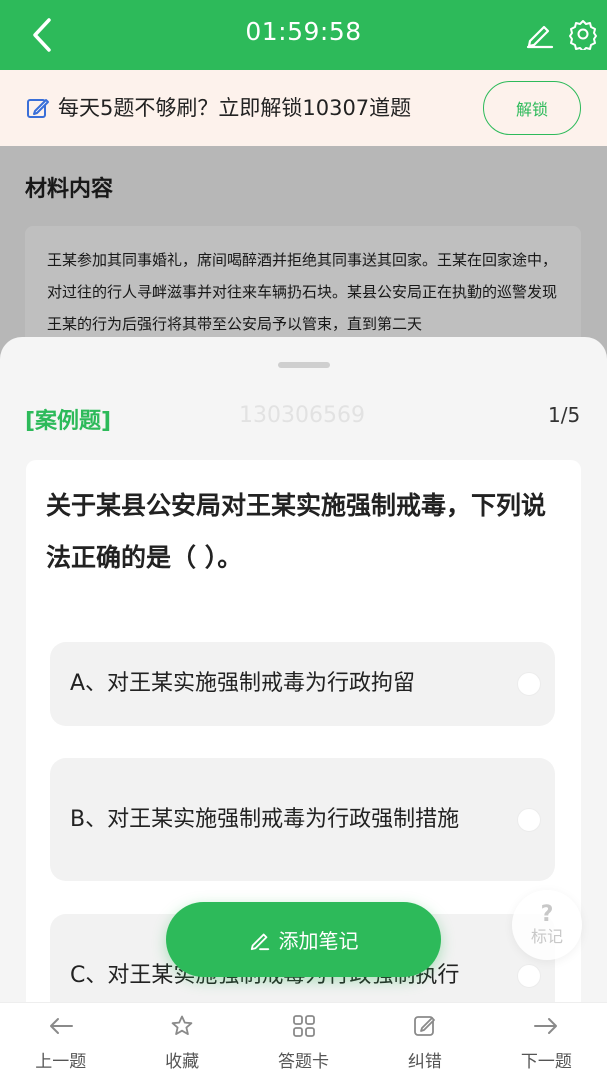 This screenshot has width=607, height=1080. Describe the element at coordinates (181, 1041) in the screenshot. I see `nav-favorite: 收藏` at that location.